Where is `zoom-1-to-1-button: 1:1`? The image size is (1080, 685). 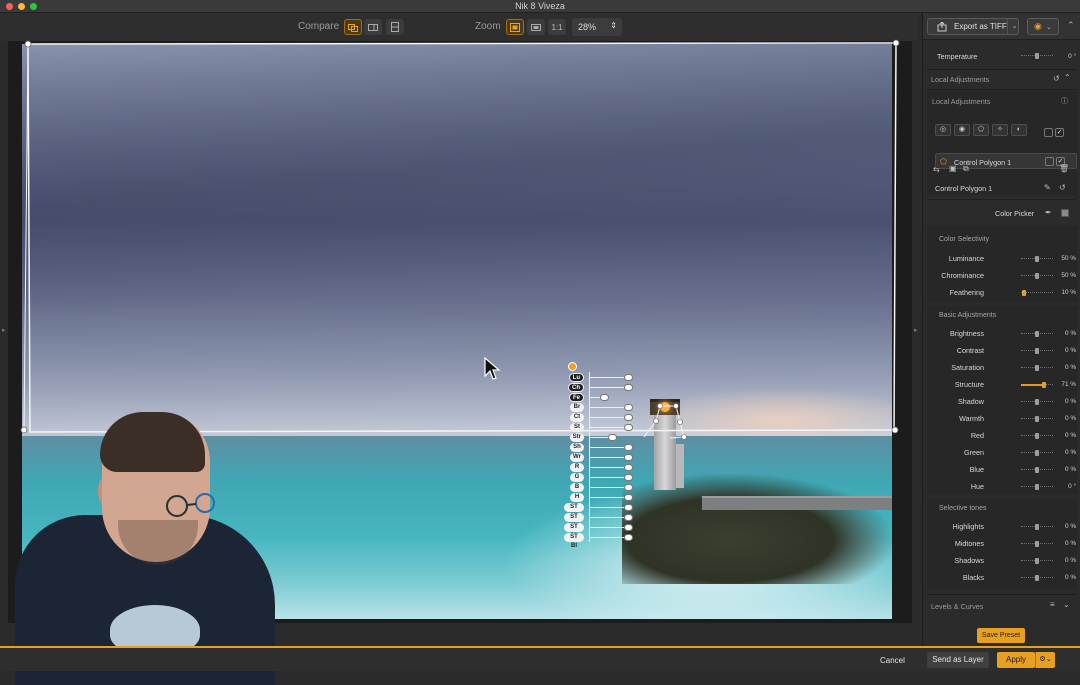
zoom-1-to-1-button: 1:1 is located at coordinates (557, 27).